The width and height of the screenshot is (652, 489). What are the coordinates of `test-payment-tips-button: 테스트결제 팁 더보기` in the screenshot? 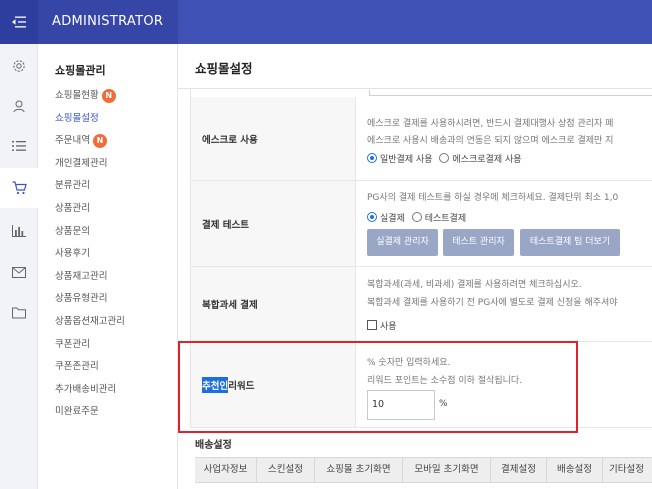 It's located at (570, 242).